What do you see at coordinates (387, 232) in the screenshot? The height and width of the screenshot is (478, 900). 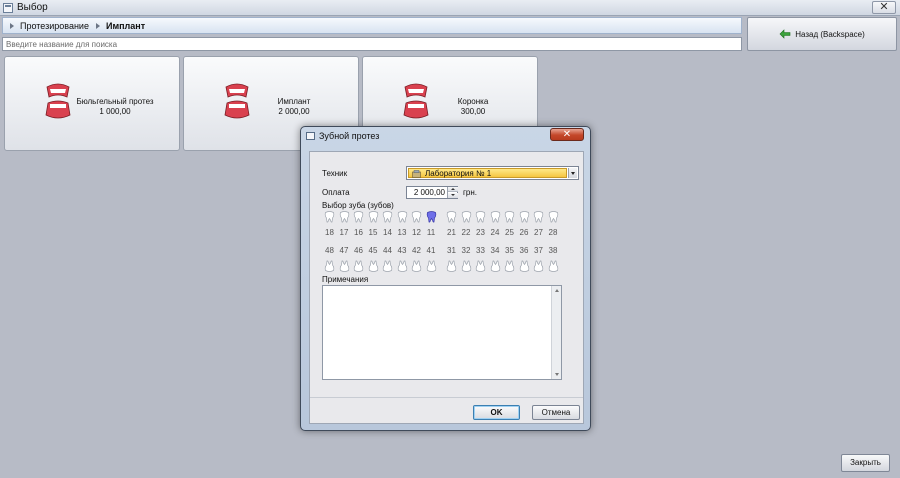 I see `tooth-number-upper: 14` at bounding box center [387, 232].